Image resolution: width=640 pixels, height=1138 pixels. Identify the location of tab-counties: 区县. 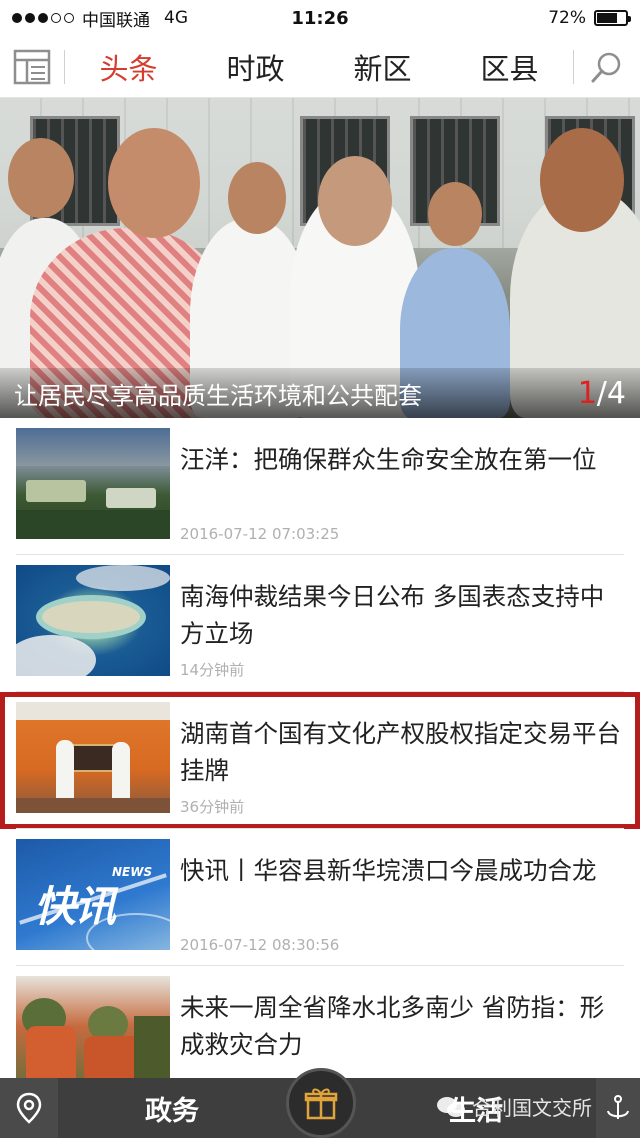
(509, 67).